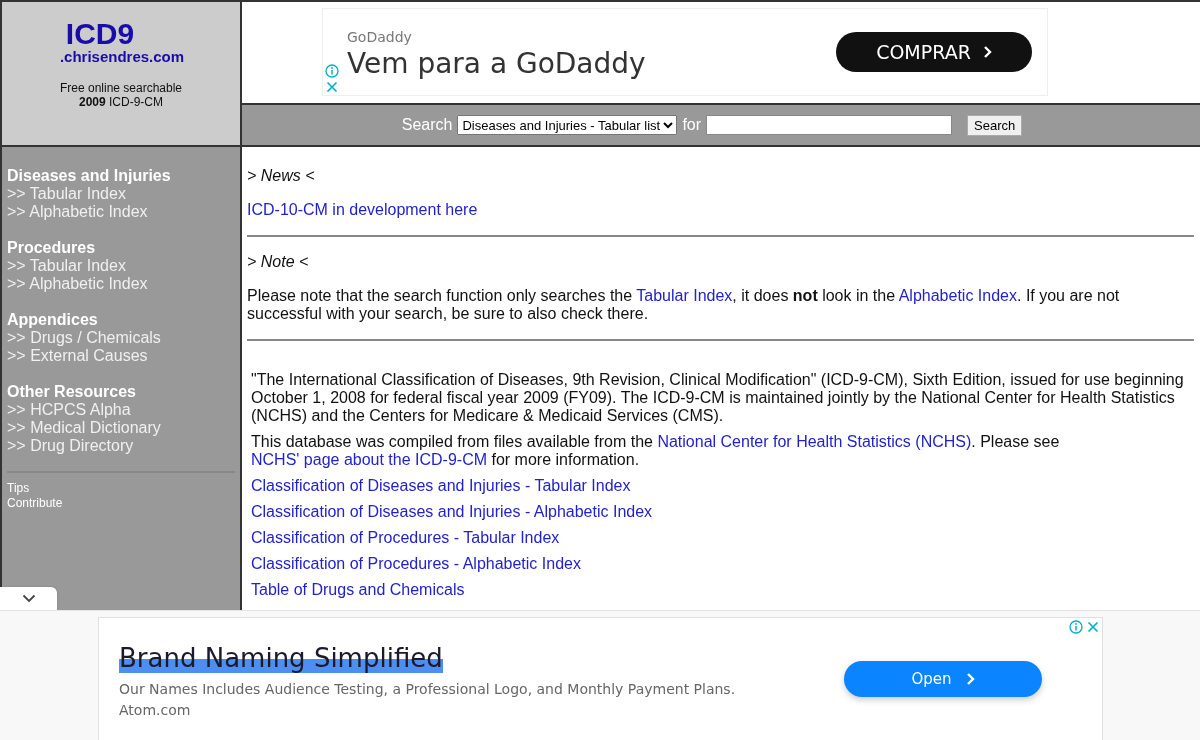 This screenshot has width=1200, height=740. I want to click on collapse-tab, so click(28, 598).